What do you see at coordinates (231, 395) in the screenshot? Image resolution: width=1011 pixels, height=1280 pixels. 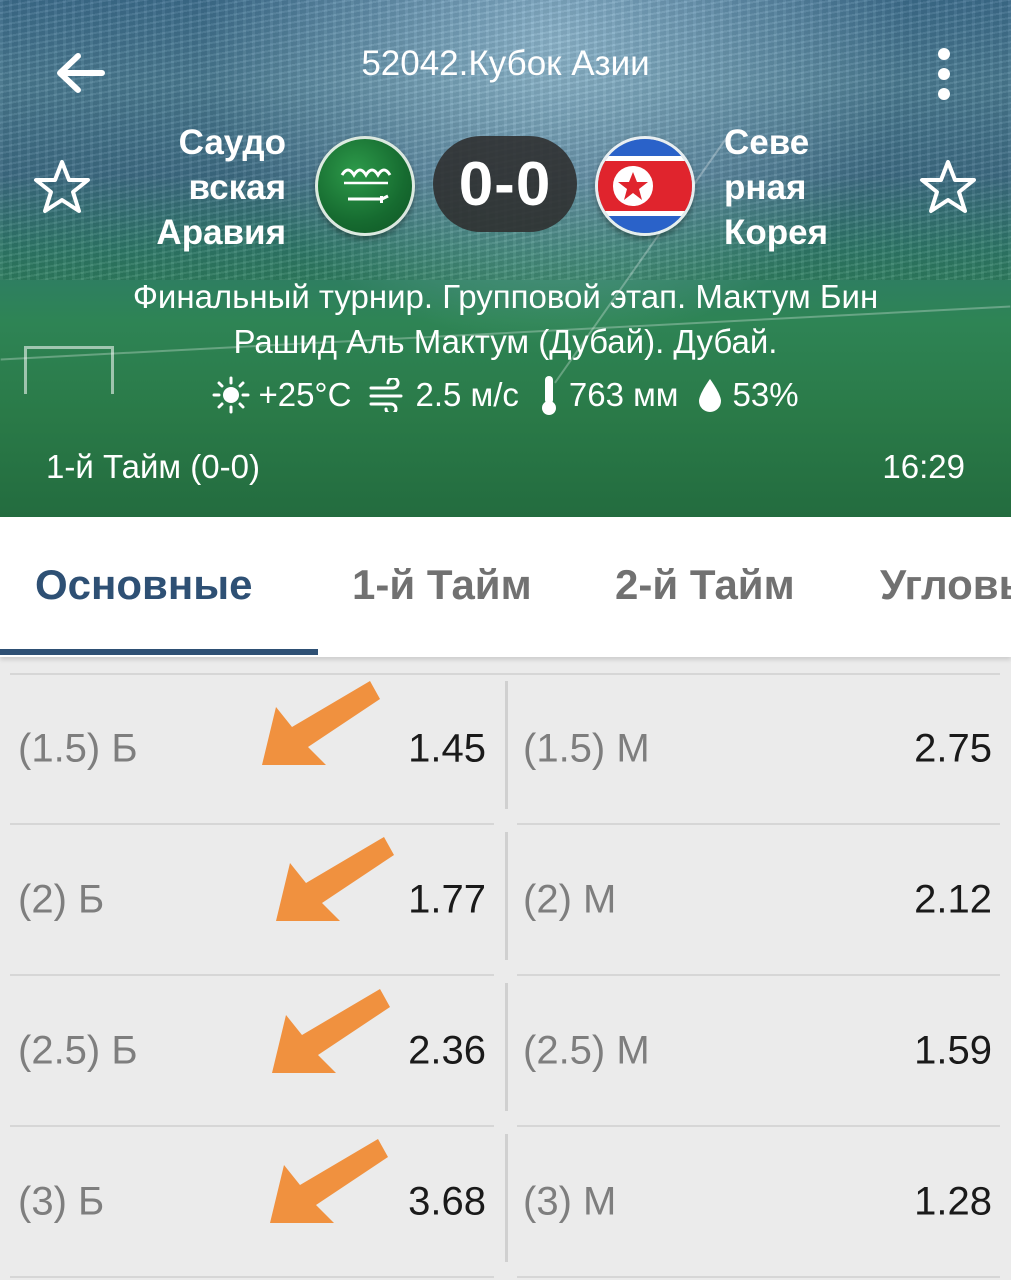 I see `sun-icon` at bounding box center [231, 395].